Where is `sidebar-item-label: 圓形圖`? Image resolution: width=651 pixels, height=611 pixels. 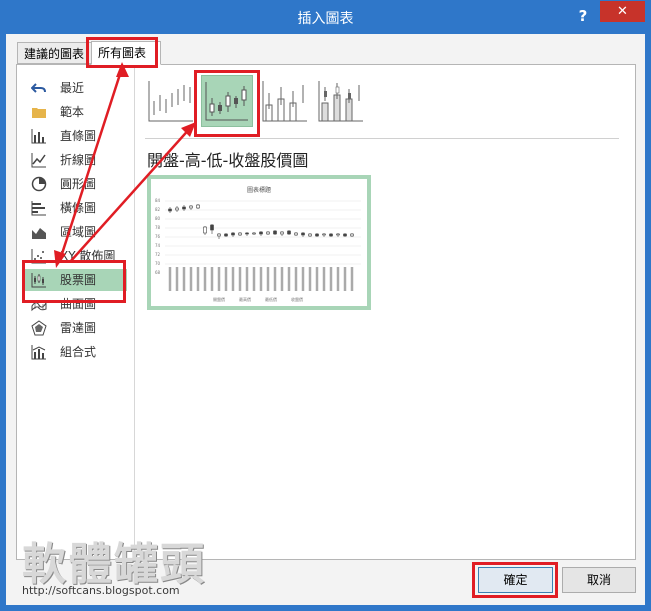 sidebar-item-label: 圓形圖 is located at coordinates (78, 184).